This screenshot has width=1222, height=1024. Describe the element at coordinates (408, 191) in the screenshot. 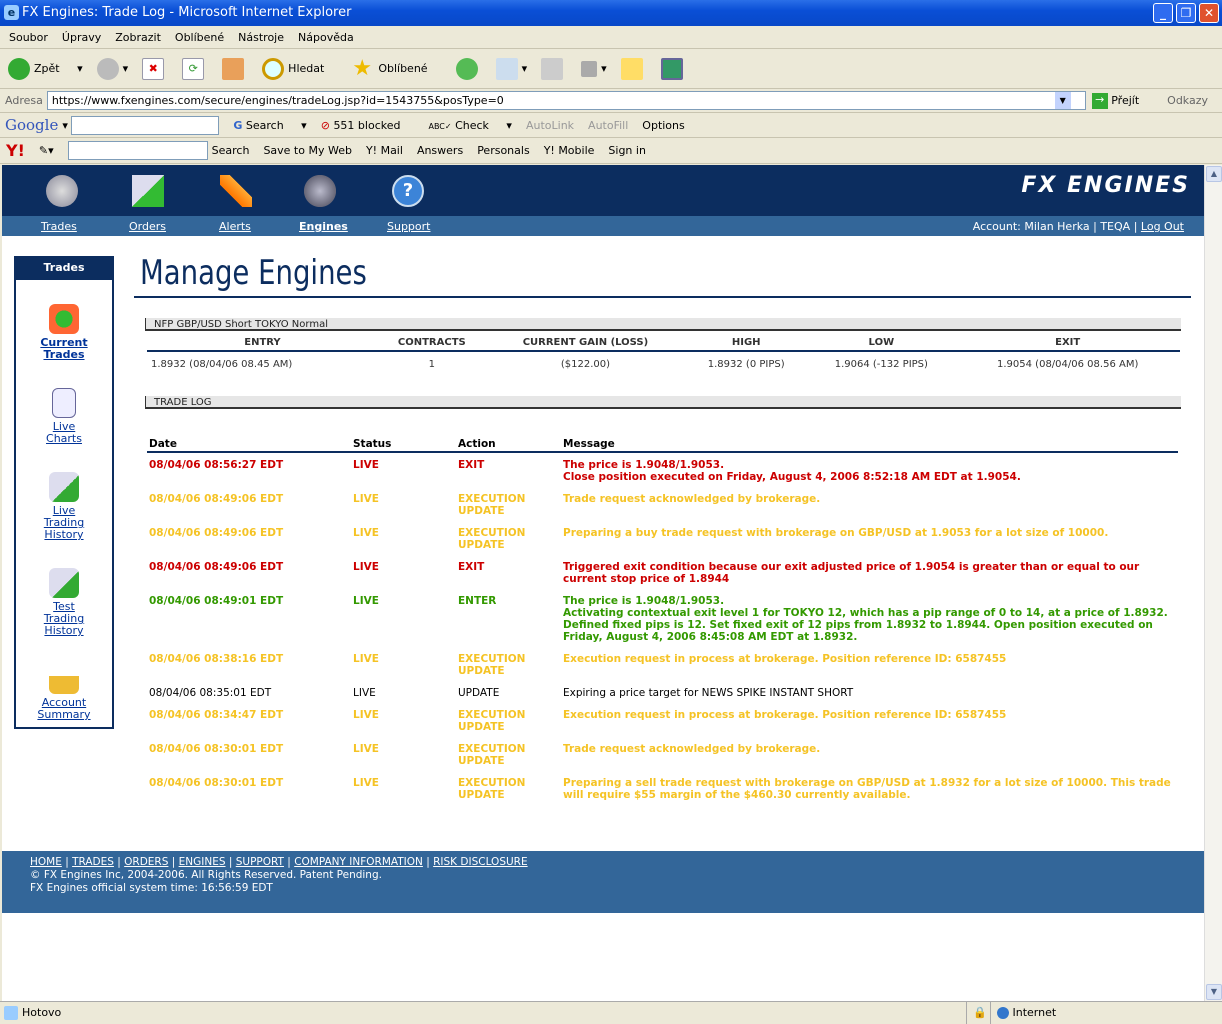

I see `support-help-icon: ?` at that location.